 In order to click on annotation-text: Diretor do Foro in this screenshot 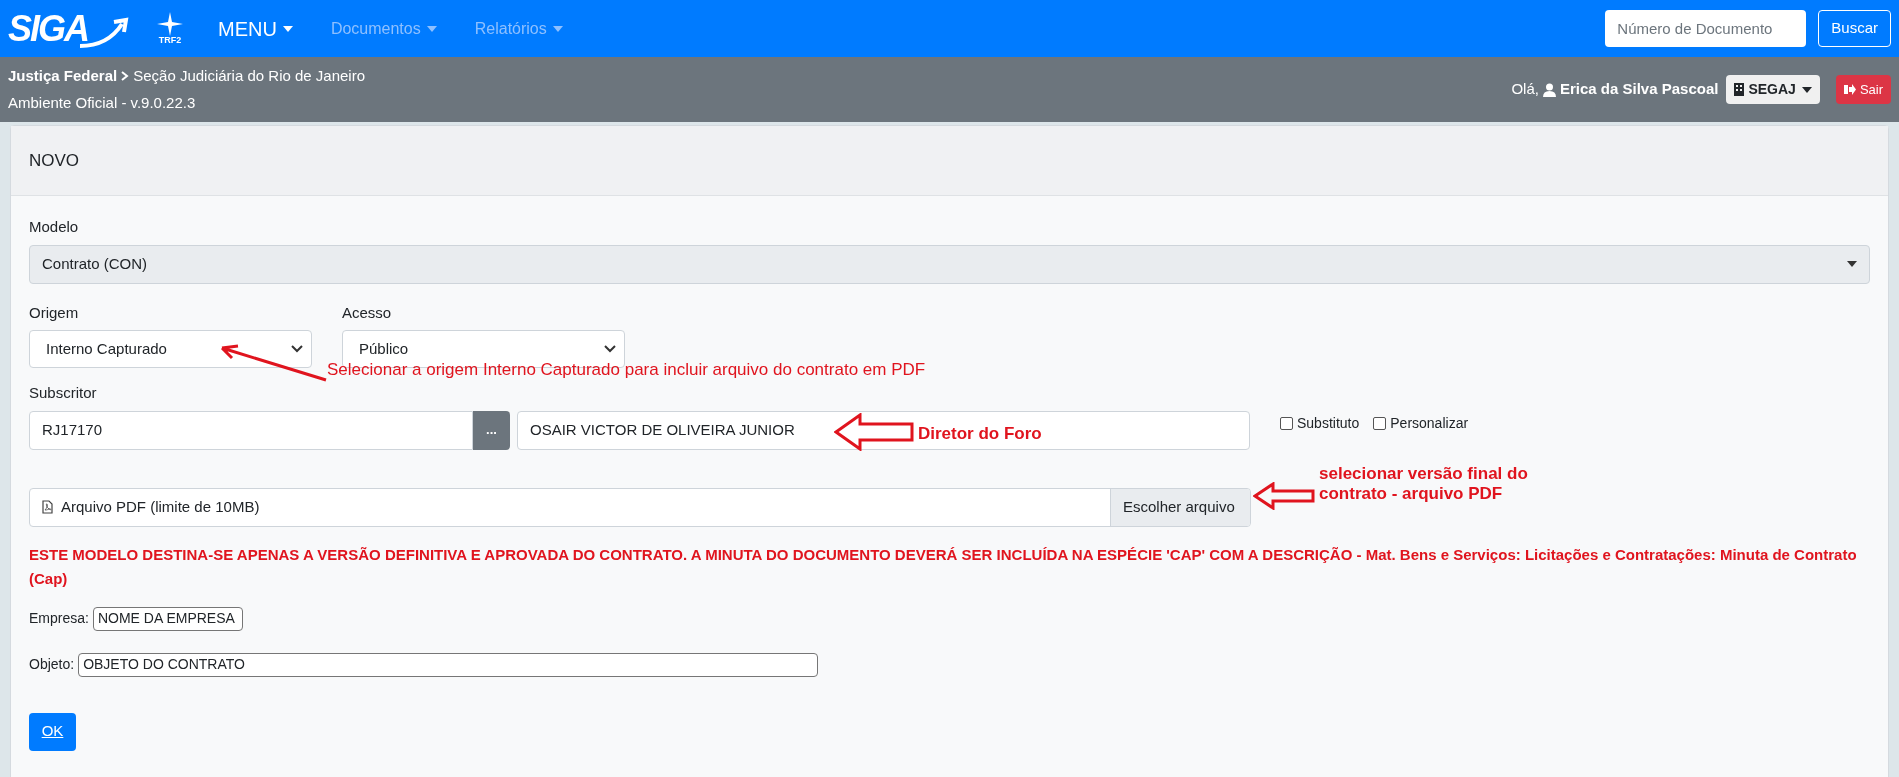, I will do `click(980, 433)`.